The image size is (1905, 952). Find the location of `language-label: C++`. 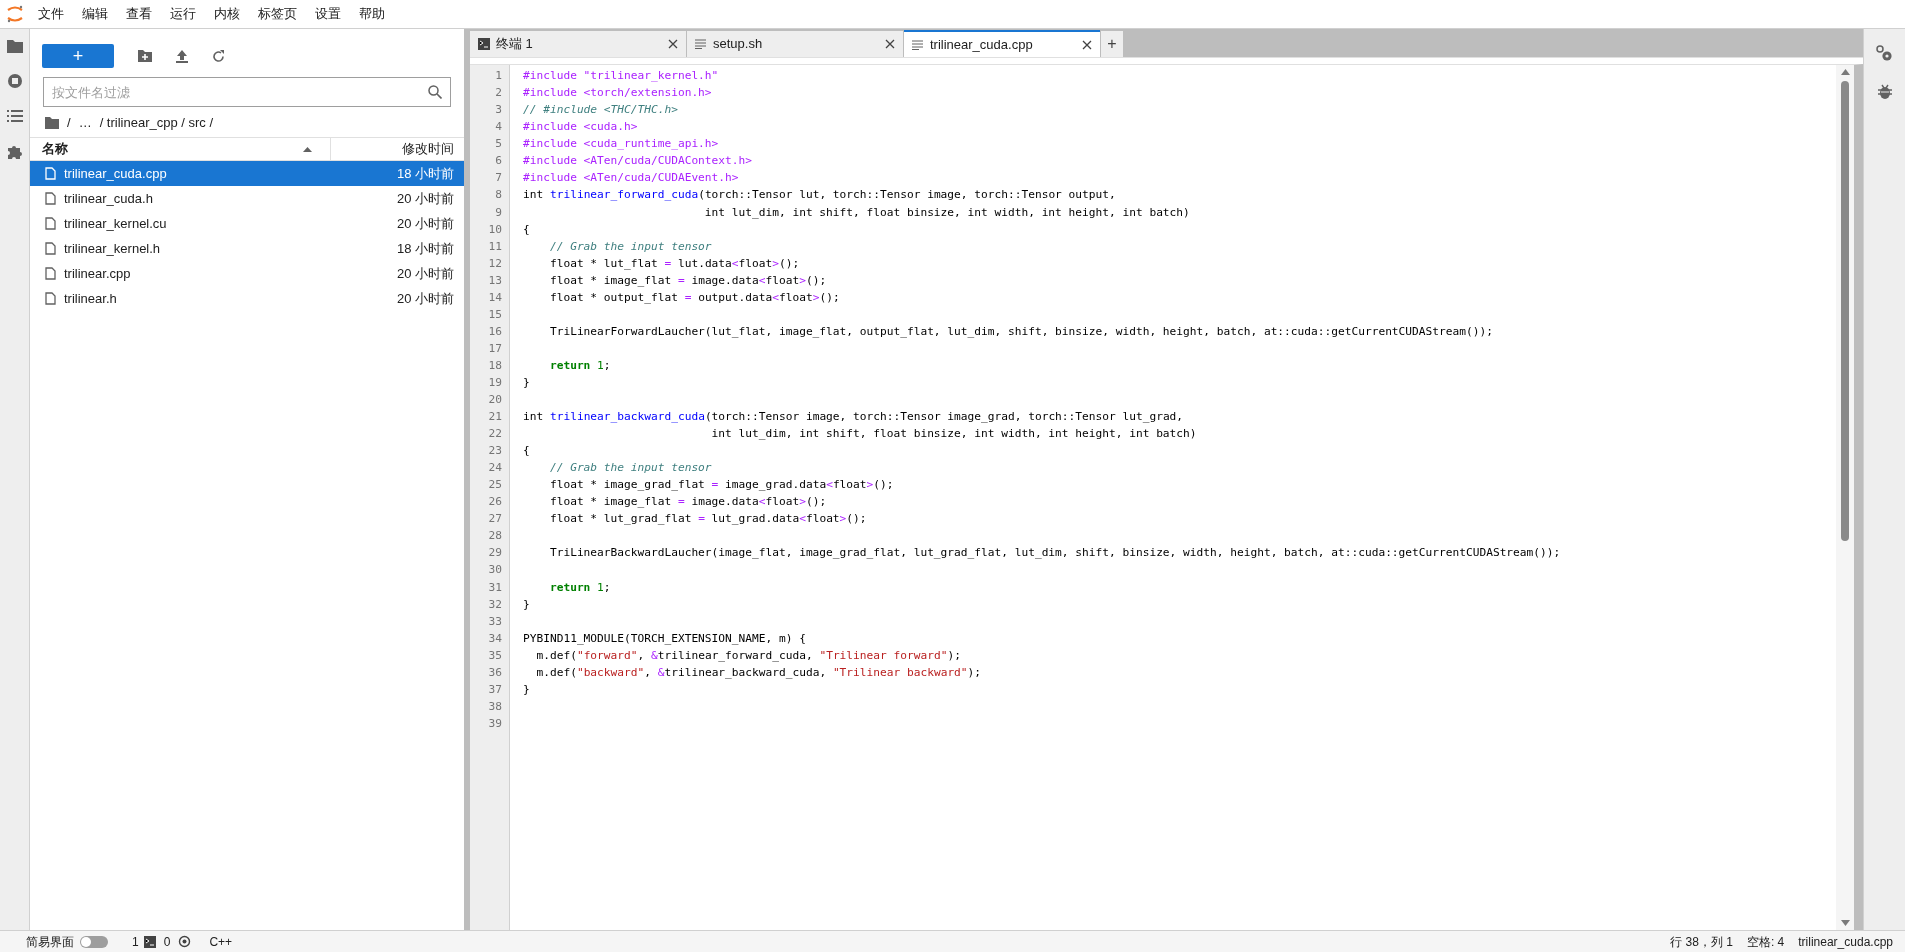

language-label: C++ is located at coordinates (221, 941).